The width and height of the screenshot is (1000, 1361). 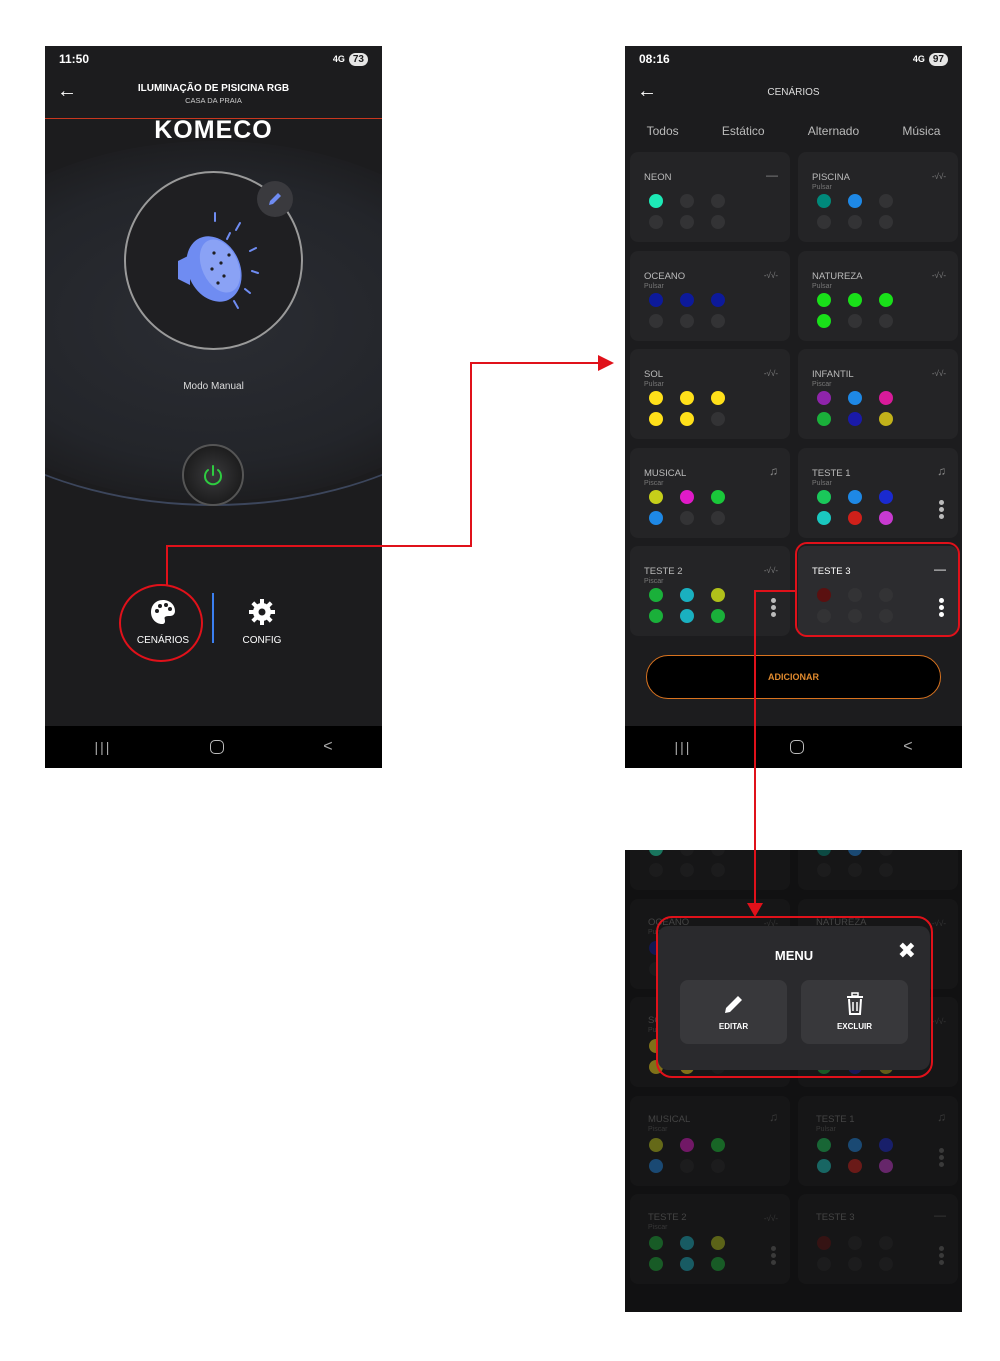 I want to click on scenario-card: TESTE 3 —, so click(x=878, y=1239).